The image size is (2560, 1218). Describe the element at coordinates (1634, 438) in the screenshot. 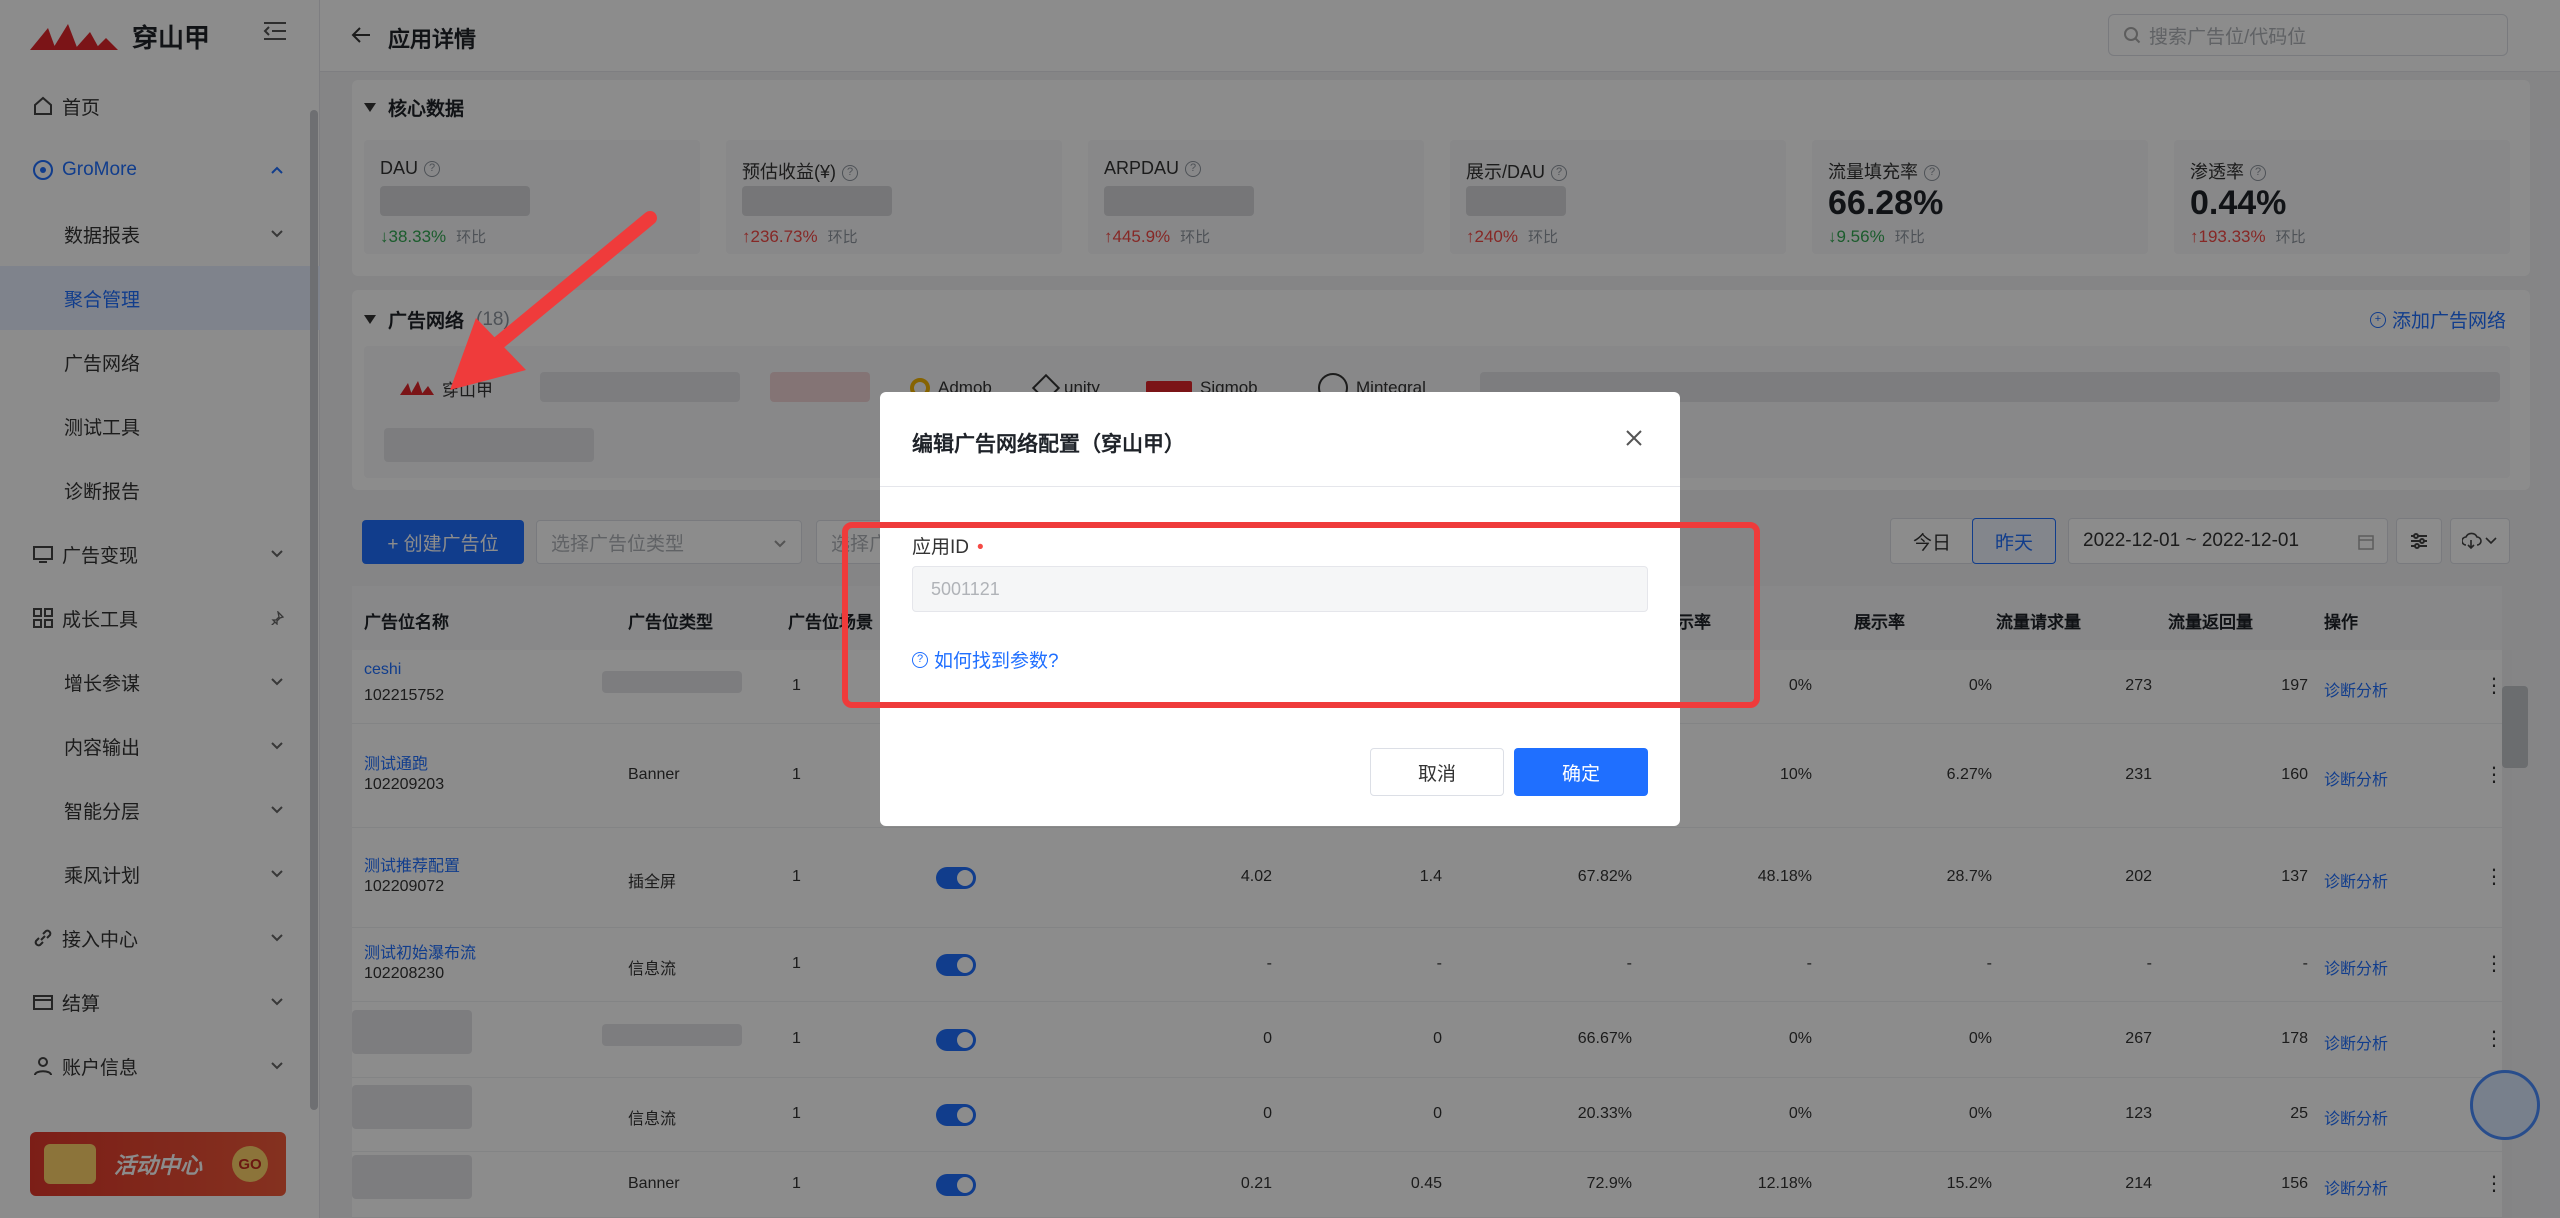

I see `close-icon` at that location.